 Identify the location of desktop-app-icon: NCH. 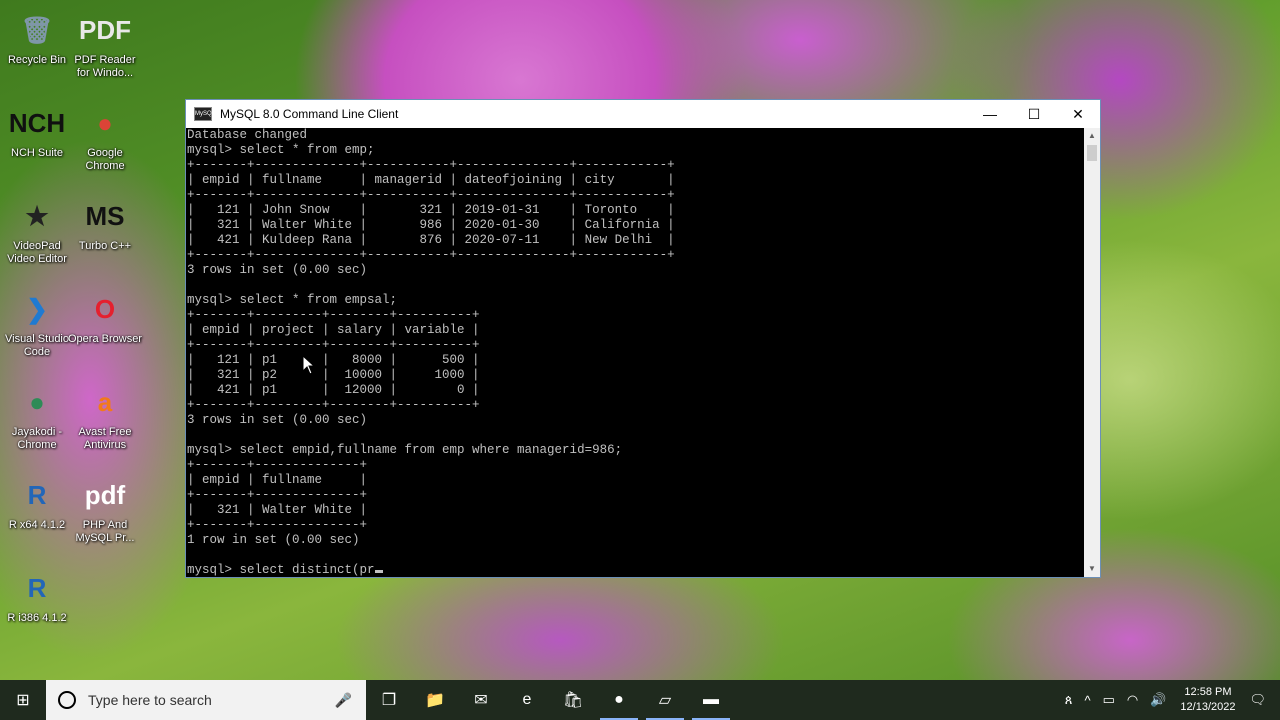
(37, 122).